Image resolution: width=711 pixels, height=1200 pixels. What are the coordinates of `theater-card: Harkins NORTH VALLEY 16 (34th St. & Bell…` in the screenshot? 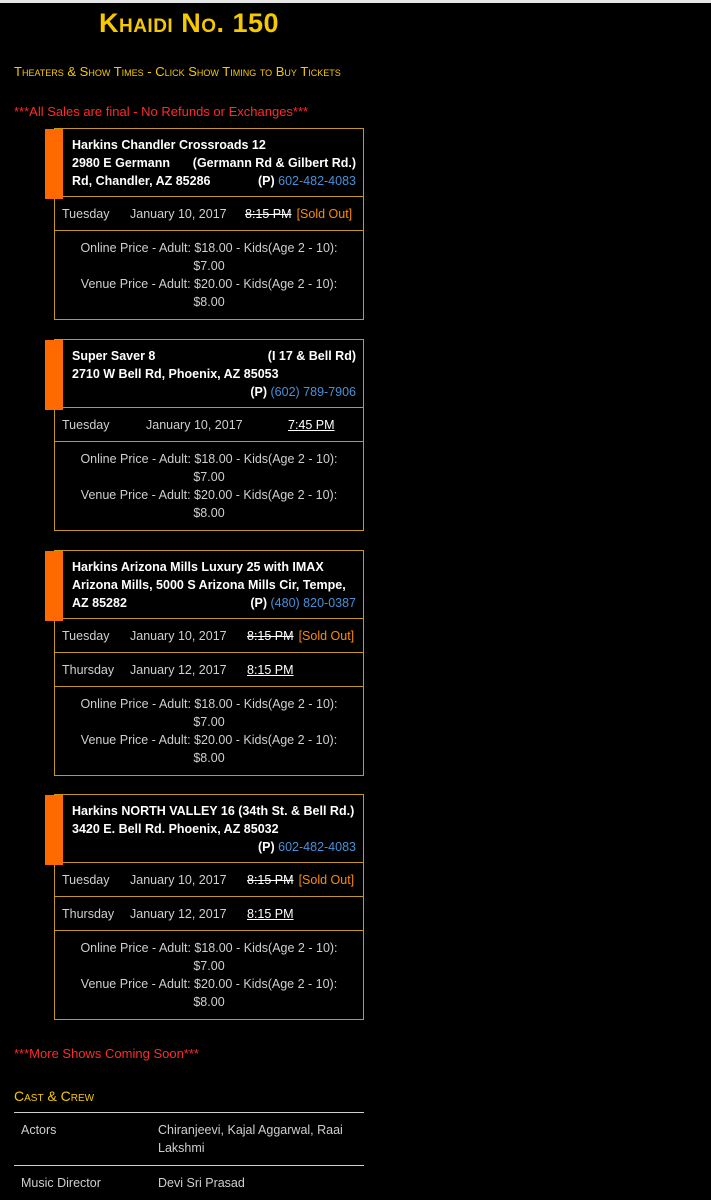 It's located at (204, 907).